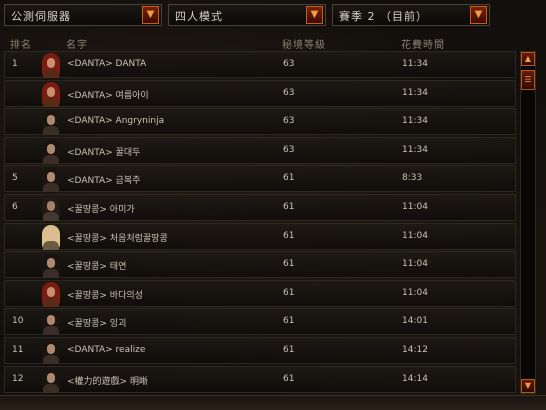 The image size is (546, 410). I want to click on leaderboard-header: 排名 名字 秘境等級 花費時間, so click(260, 42).